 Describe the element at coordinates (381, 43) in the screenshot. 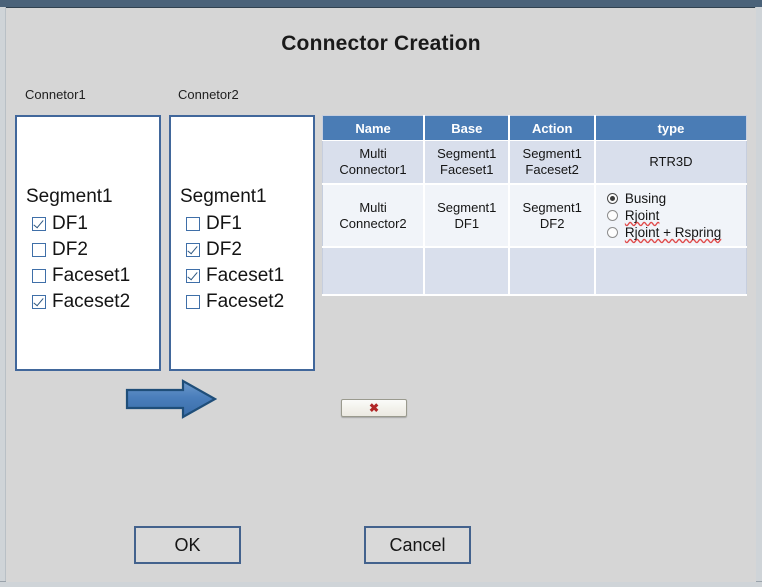

I see `page-title: Connector Creation` at that location.